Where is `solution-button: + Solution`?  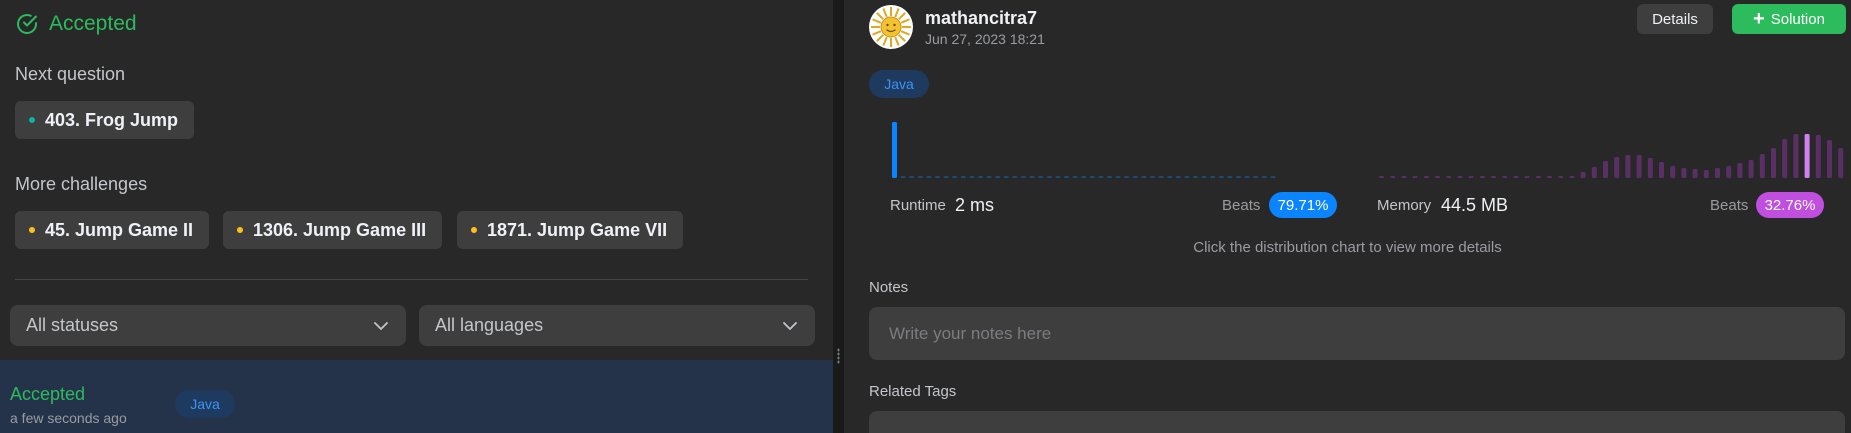 solution-button: + Solution is located at coordinates (1789, 19).